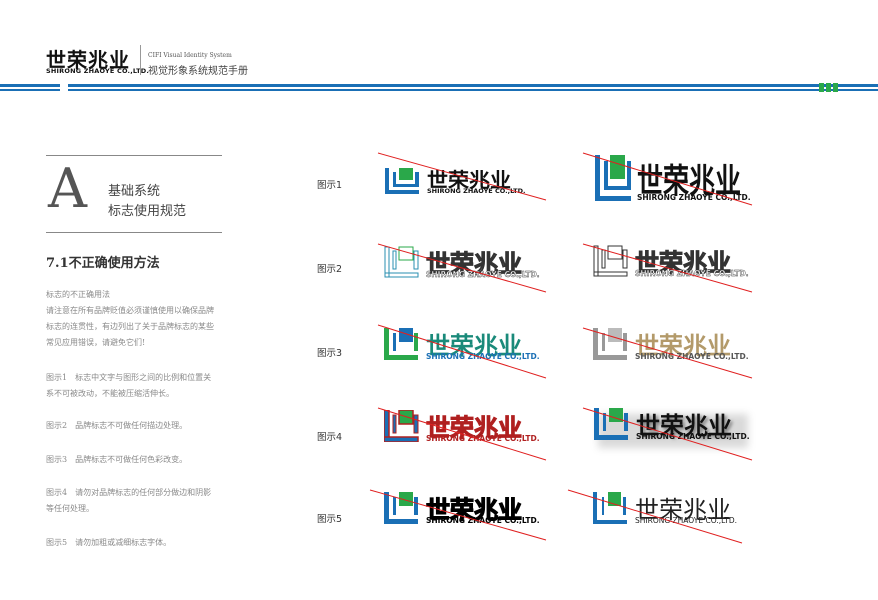 The image size is (878, 600). Describe the element at coordinates (465, 181) in the screenshot. I see `incorrect-logo-1a: 世荣兆业 SHIRONG ZHAOYE CO.,LTD.` at that location.